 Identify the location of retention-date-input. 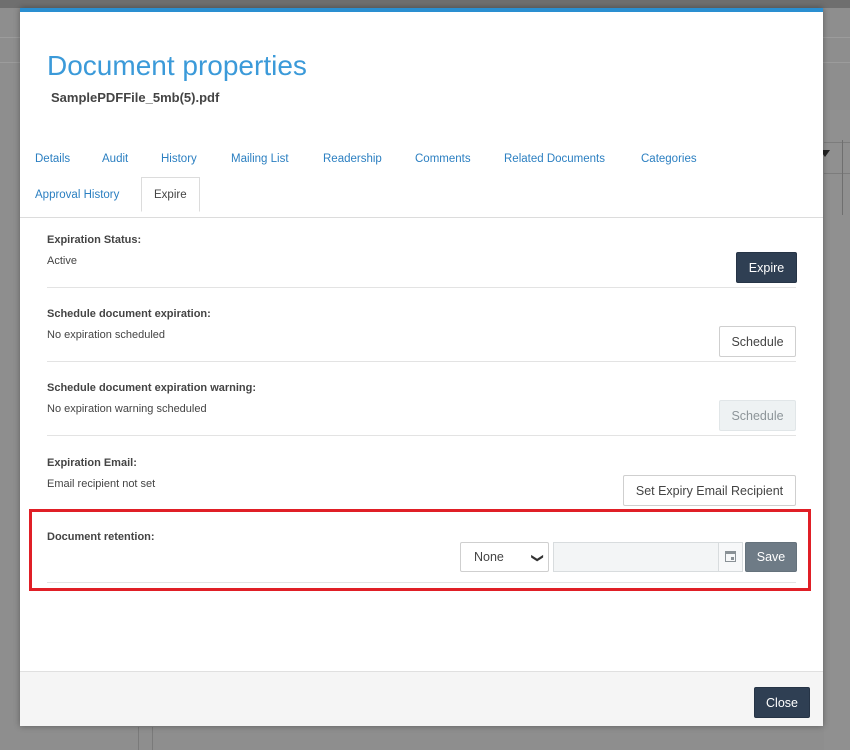
(635, 557).